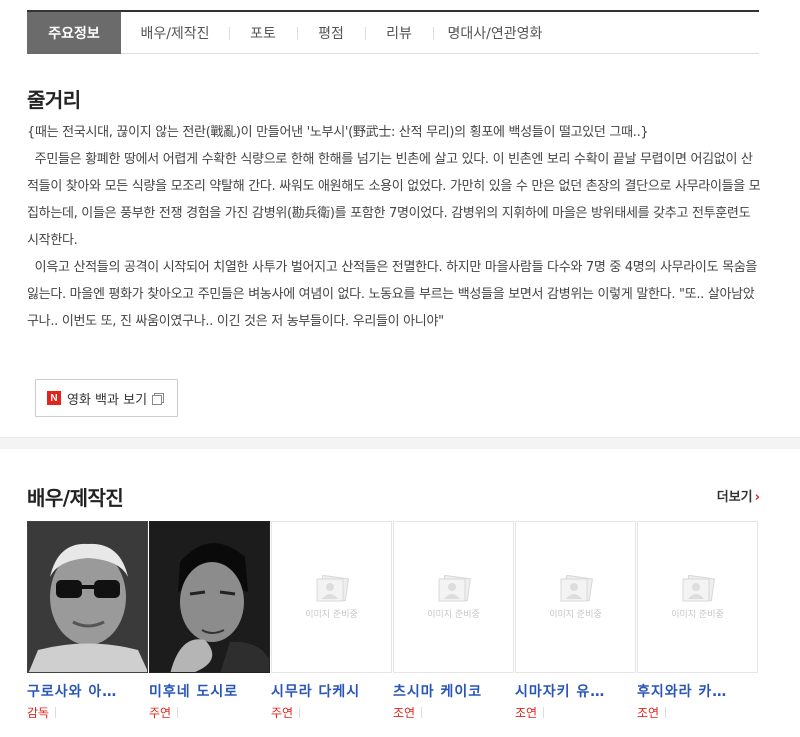 The width and height of the screenshot is (800, 737). What do you see at coordinates (193, 691) in the screenshot?
I see `cast-name: 미후네 도시로` at bounding box center [193, 691].